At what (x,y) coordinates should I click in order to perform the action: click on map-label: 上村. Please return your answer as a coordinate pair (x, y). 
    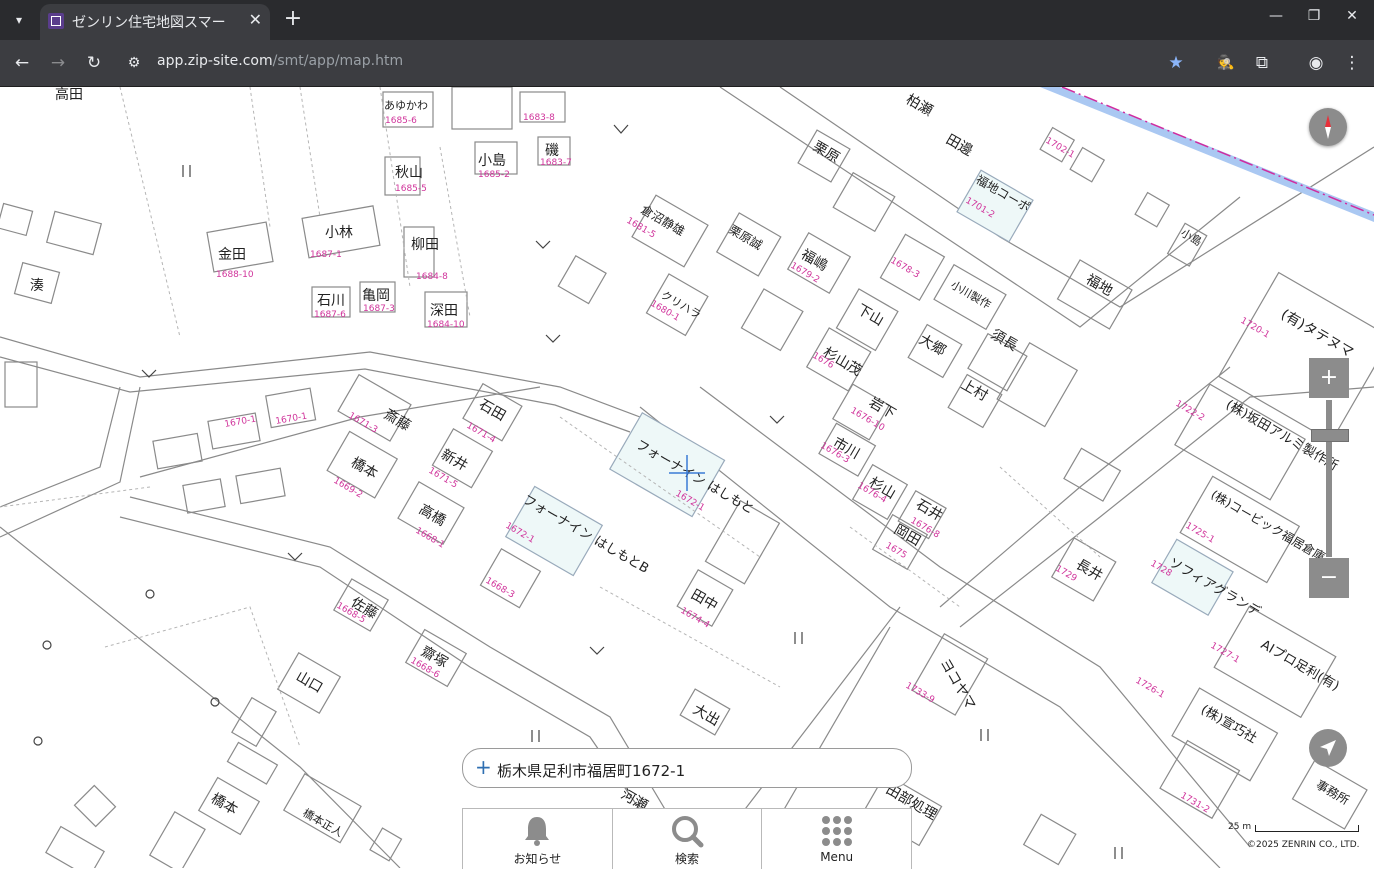
    Looking at the image, I should click on (974, 391).